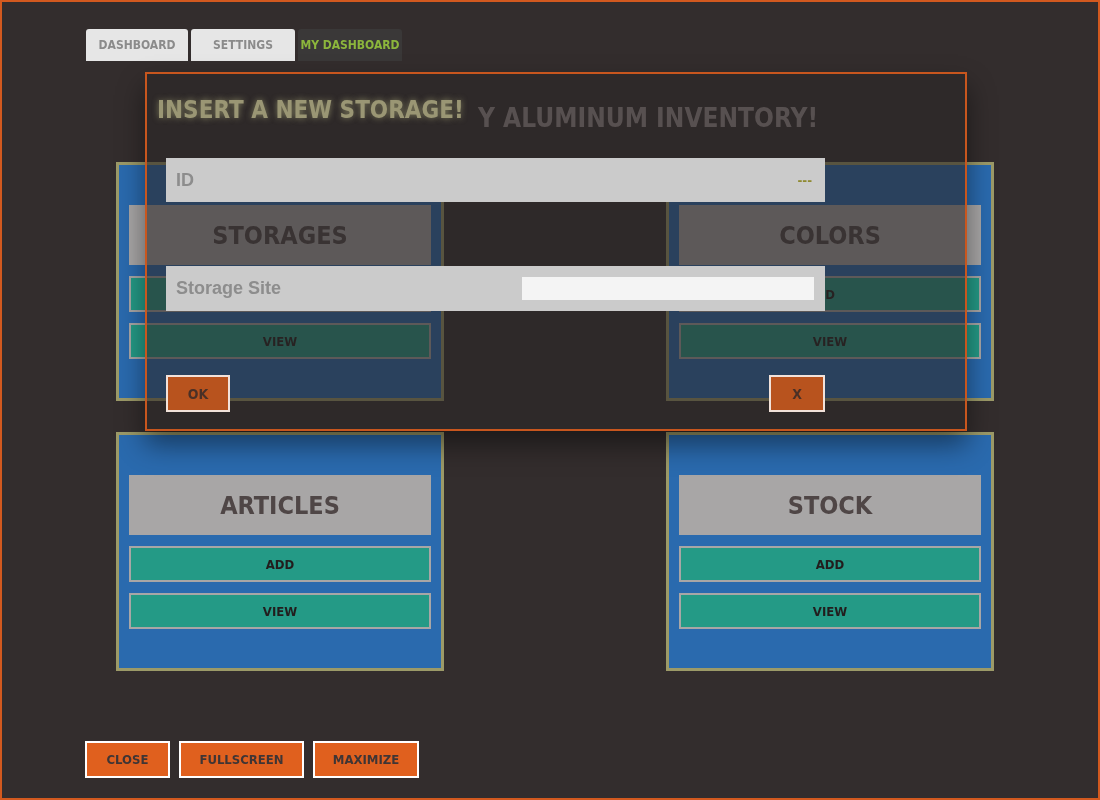  Describe the element at coordinates (185, 180) in the screenshot. I see `field-label: ID` at that location.